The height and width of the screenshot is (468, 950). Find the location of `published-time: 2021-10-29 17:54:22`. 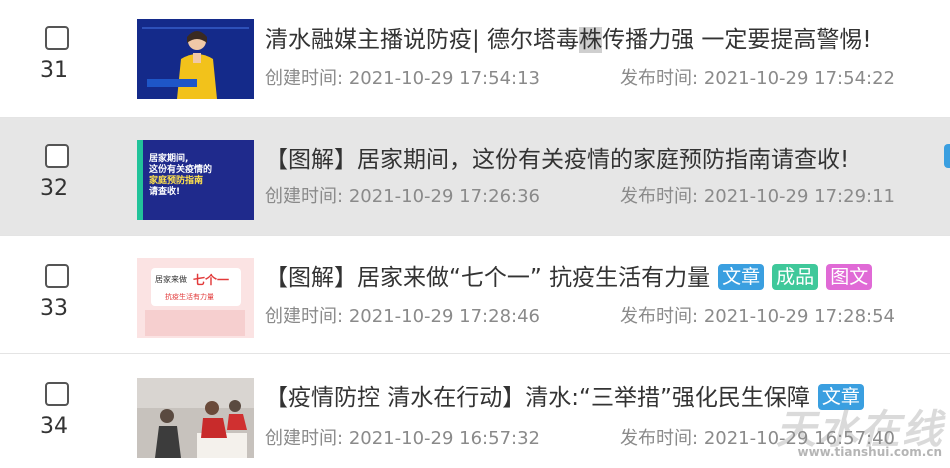

published-time: 2021-10-29 17:54:22 is located at coordinates (799, 78).